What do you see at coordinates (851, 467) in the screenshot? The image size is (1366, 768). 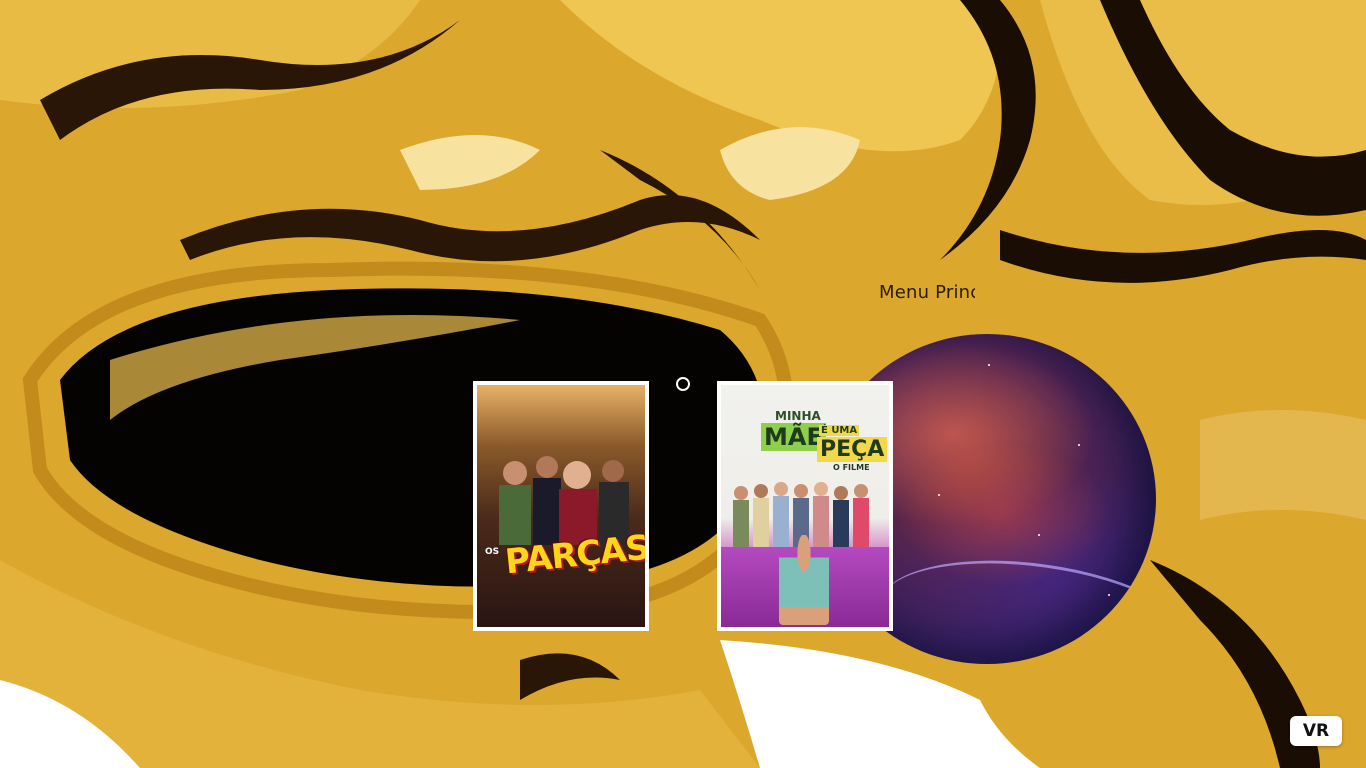 I see `poster-title-line: O FILME` at bounding box center [851, 467].